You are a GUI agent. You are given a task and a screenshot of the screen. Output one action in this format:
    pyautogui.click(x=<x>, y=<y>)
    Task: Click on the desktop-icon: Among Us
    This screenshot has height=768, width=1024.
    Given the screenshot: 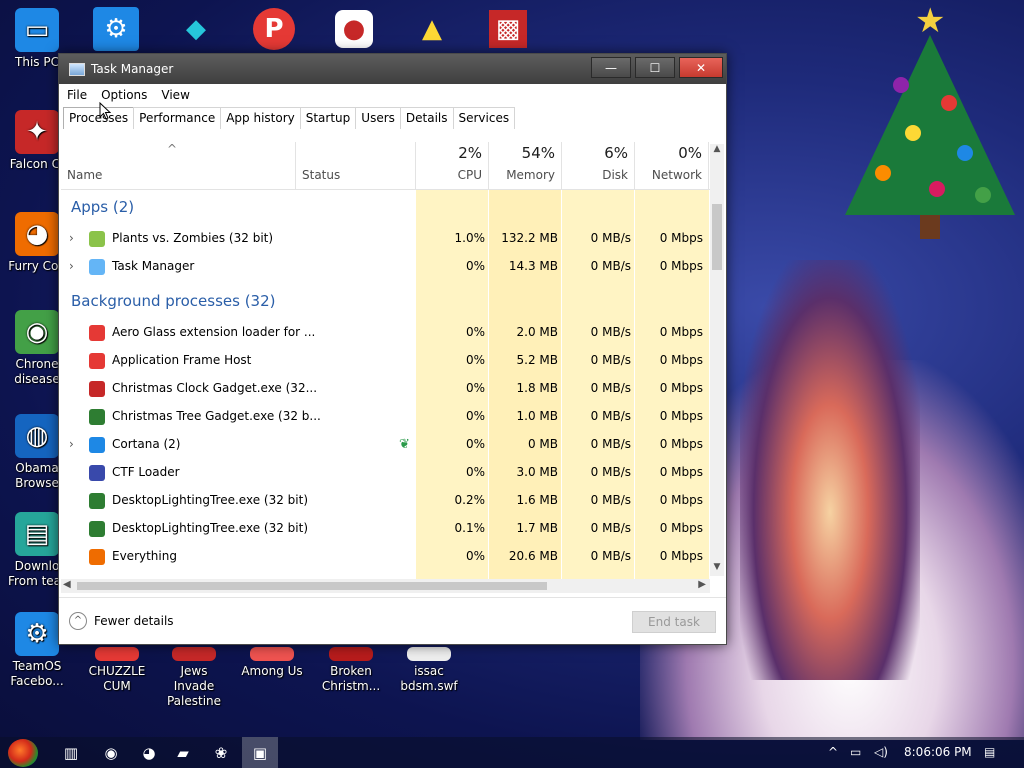 What is the action you would take?
    pyautogui.click(x=272, y=663)
    